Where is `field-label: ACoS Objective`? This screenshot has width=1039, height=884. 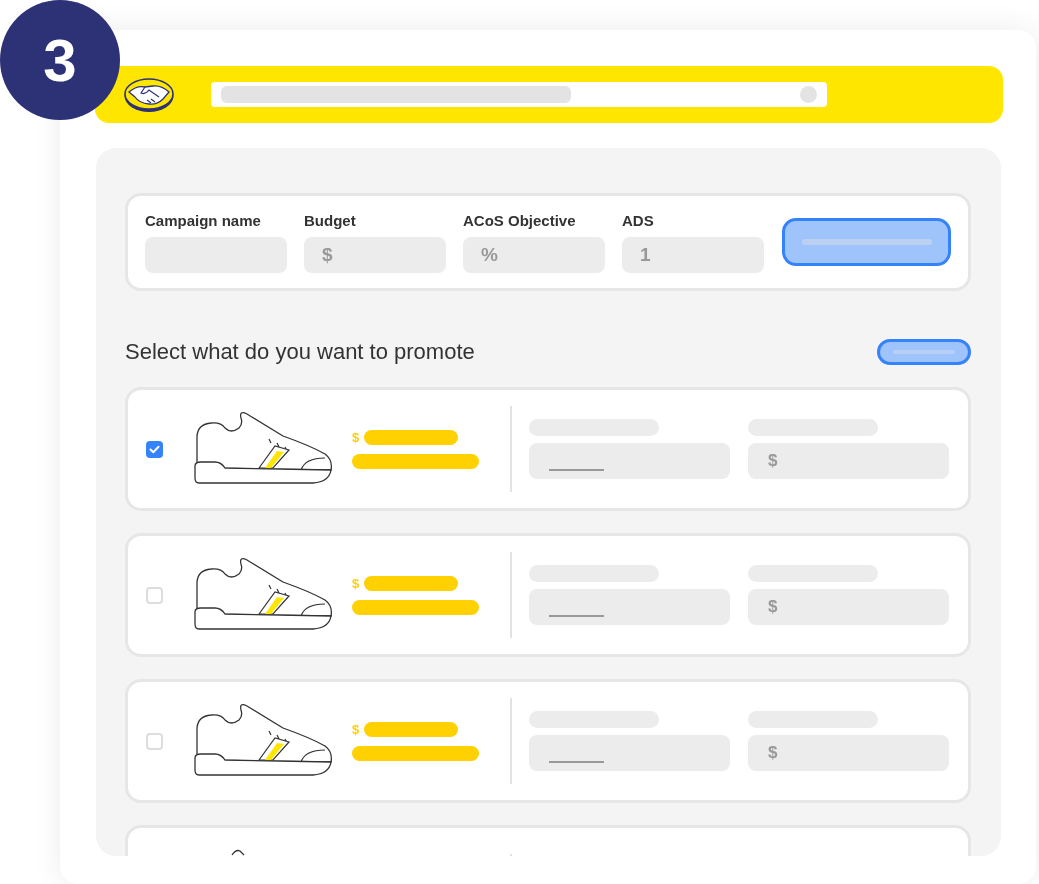
field-label: ACoS Objective is located at coordinates (520, 220).